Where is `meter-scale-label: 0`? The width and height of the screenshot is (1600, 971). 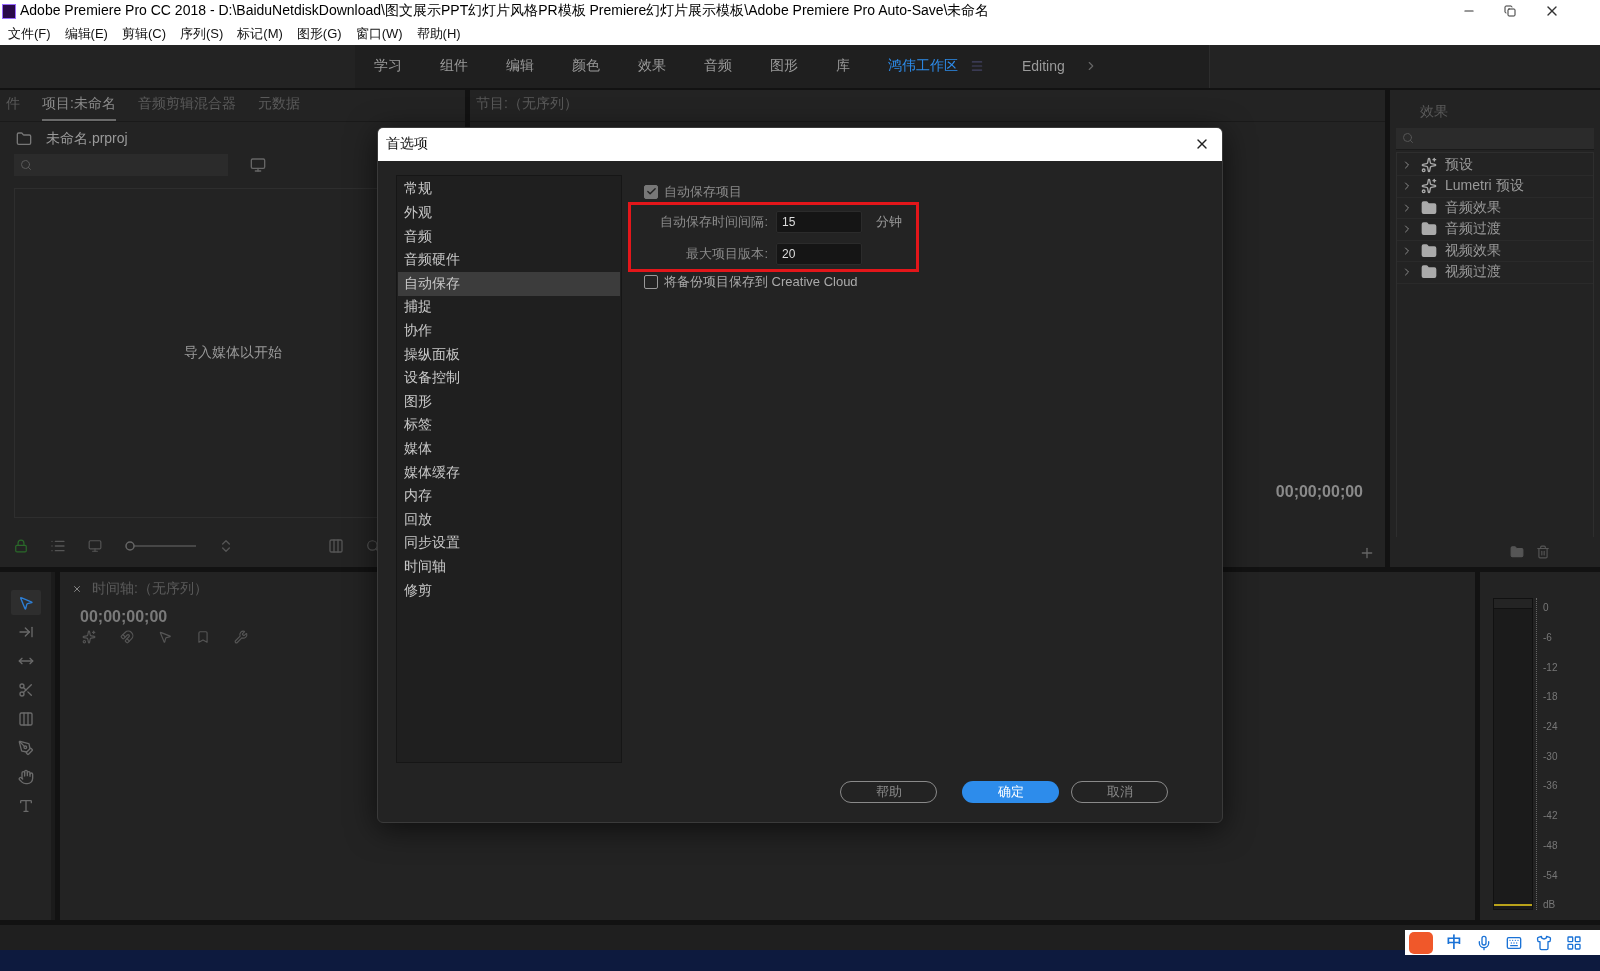 meter-scale-label: 0 is located at coordinates (1546, 608).